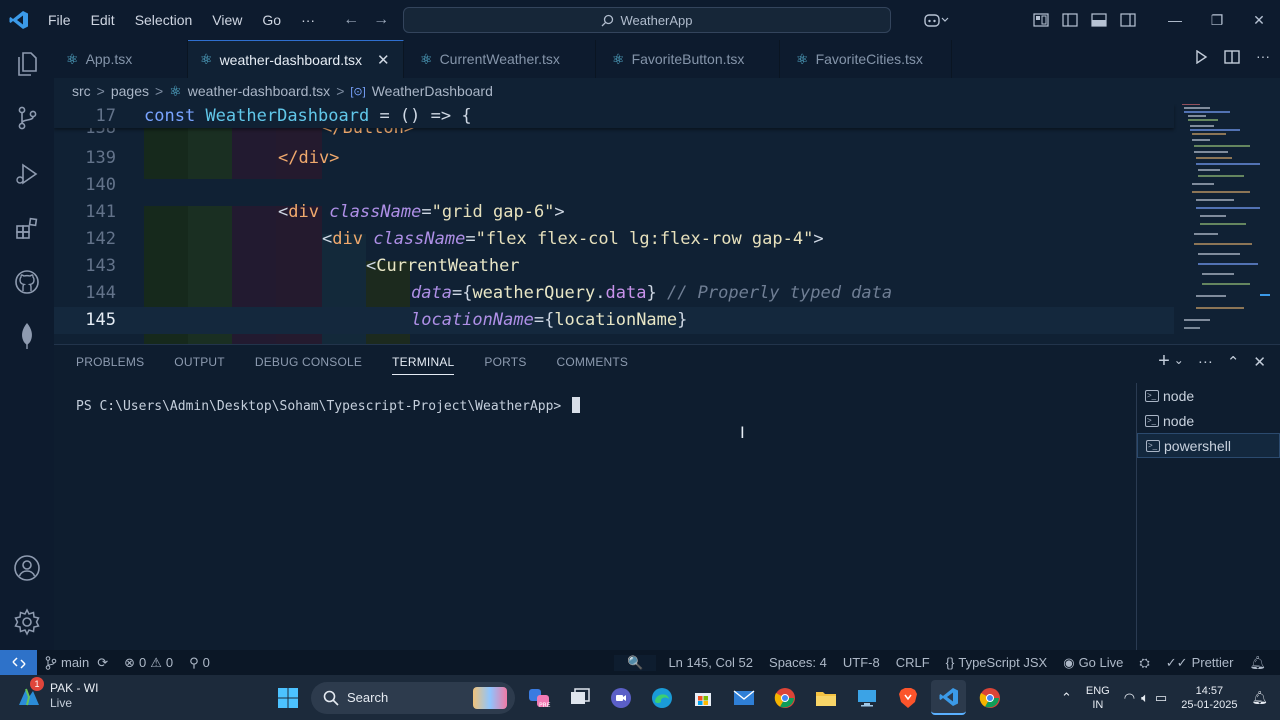 This screenshot has height=720, width=1280. I want to click on notifications-bell-icon: 🔔︎, so click(1260, 663).